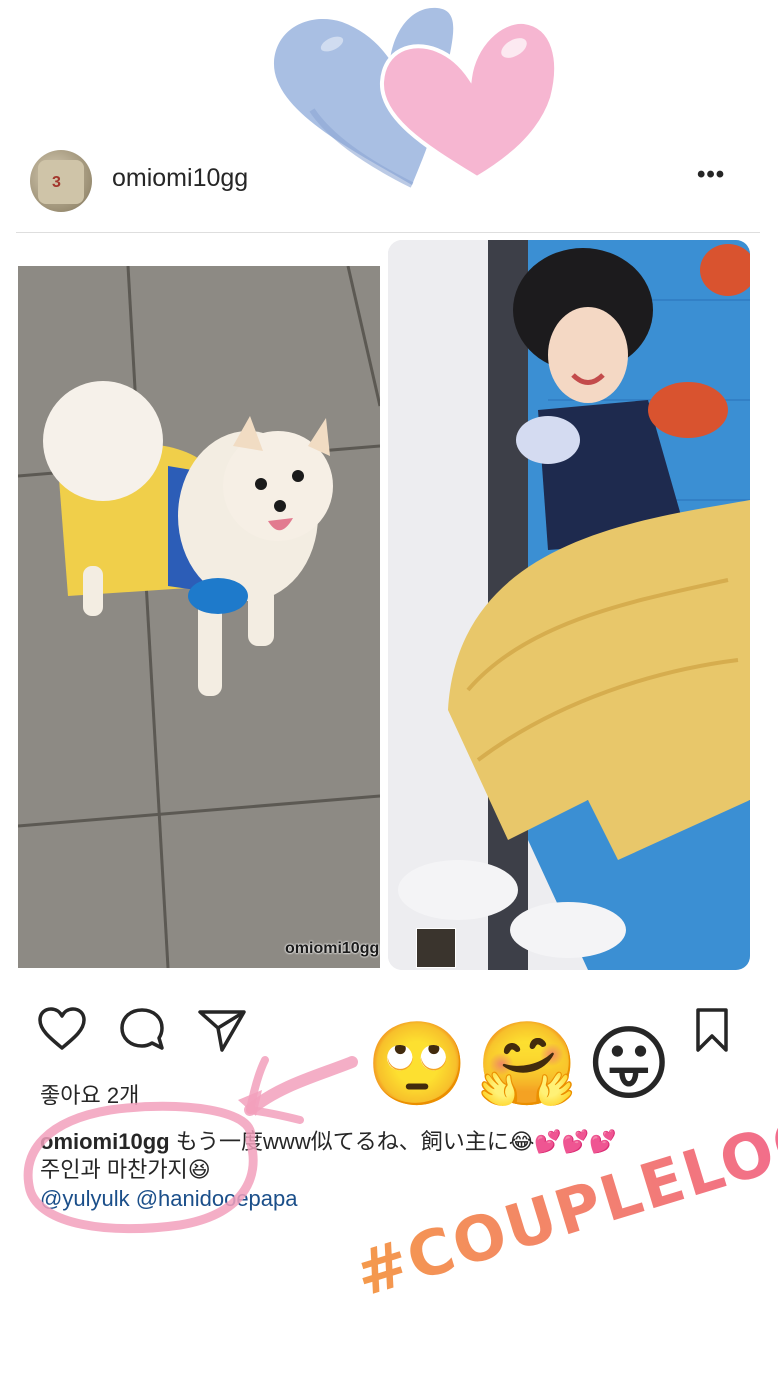 Image resolution: width=778 pixels, height=1383 pixels. What do you see at coordinates (629, 1064) in the screenshot?
I see `tongue-emoji-sticker: 😛` at bounding box center [629, 1064].